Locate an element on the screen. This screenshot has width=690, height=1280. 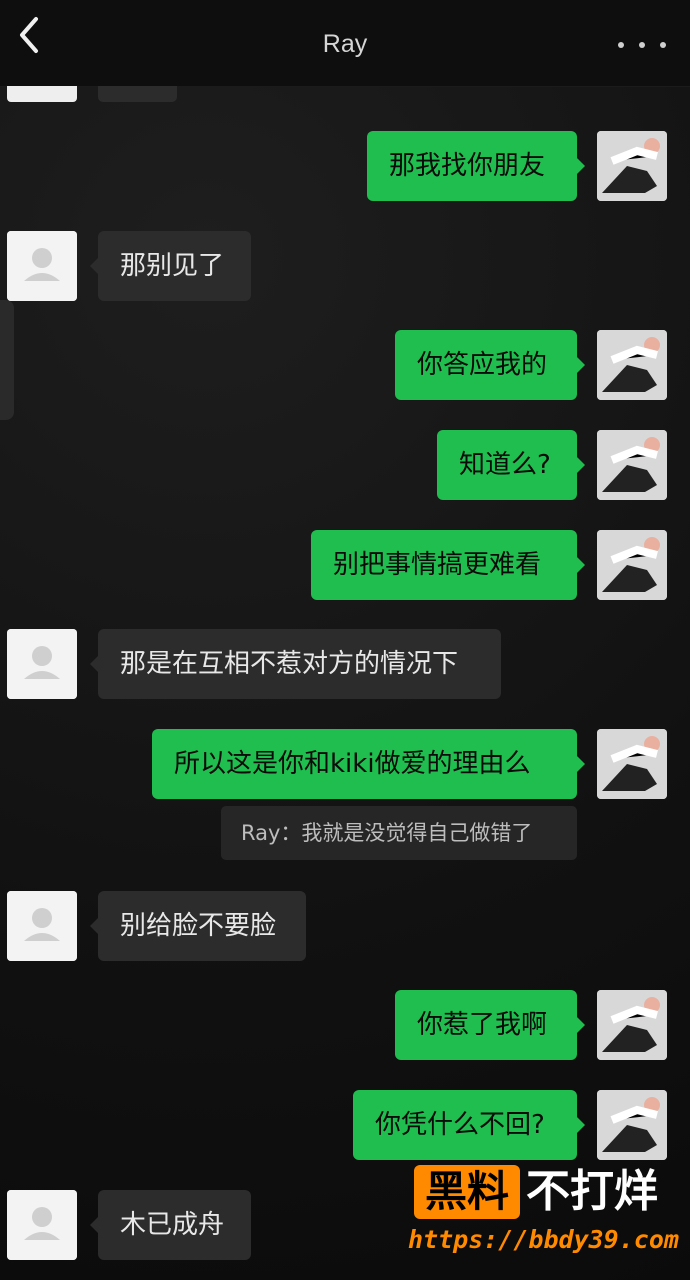
message-bubble-out: 你答应我的 is located at coordinates (490, 365).